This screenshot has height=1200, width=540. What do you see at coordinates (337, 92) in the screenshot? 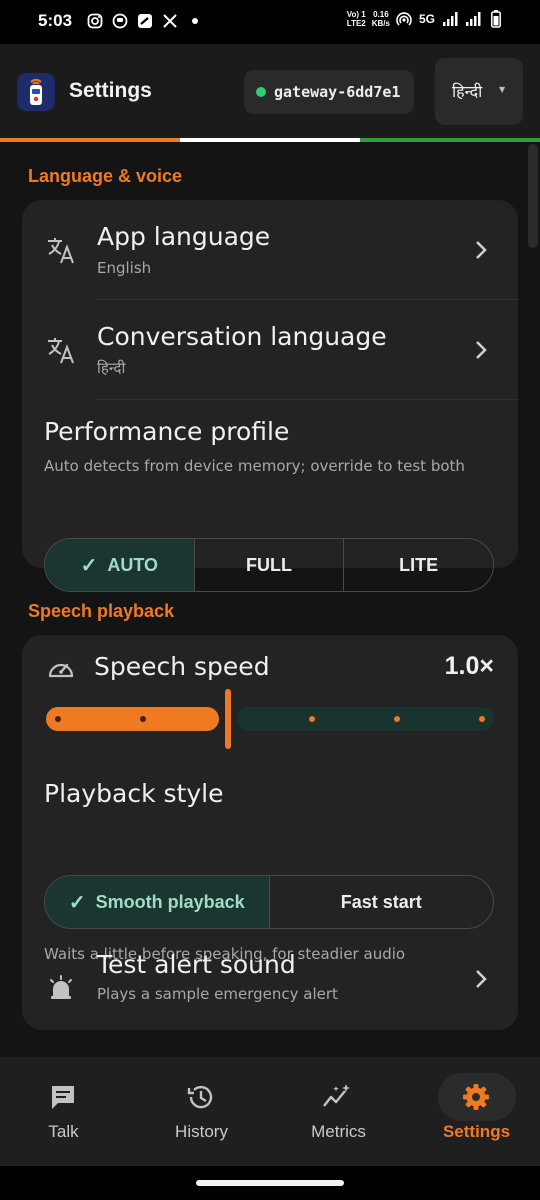
I see `gateway-name: gateway-6dd7e1` at bounding box center [337, 92].